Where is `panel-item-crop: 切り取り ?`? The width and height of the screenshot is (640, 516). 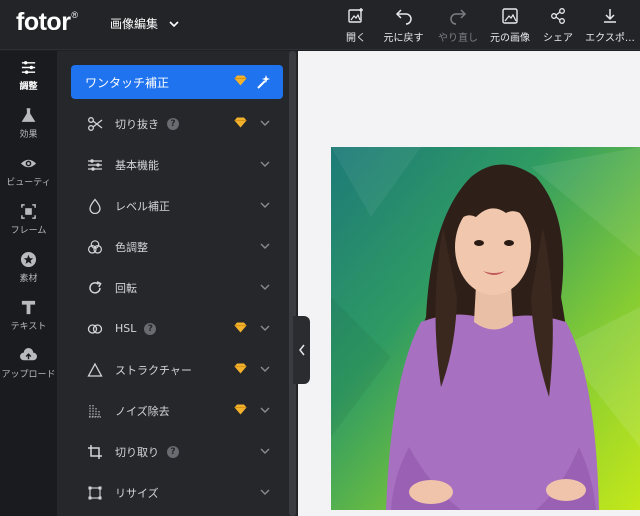 panel-item-crop: 切り取り ? is located at coordinates (177, 451).